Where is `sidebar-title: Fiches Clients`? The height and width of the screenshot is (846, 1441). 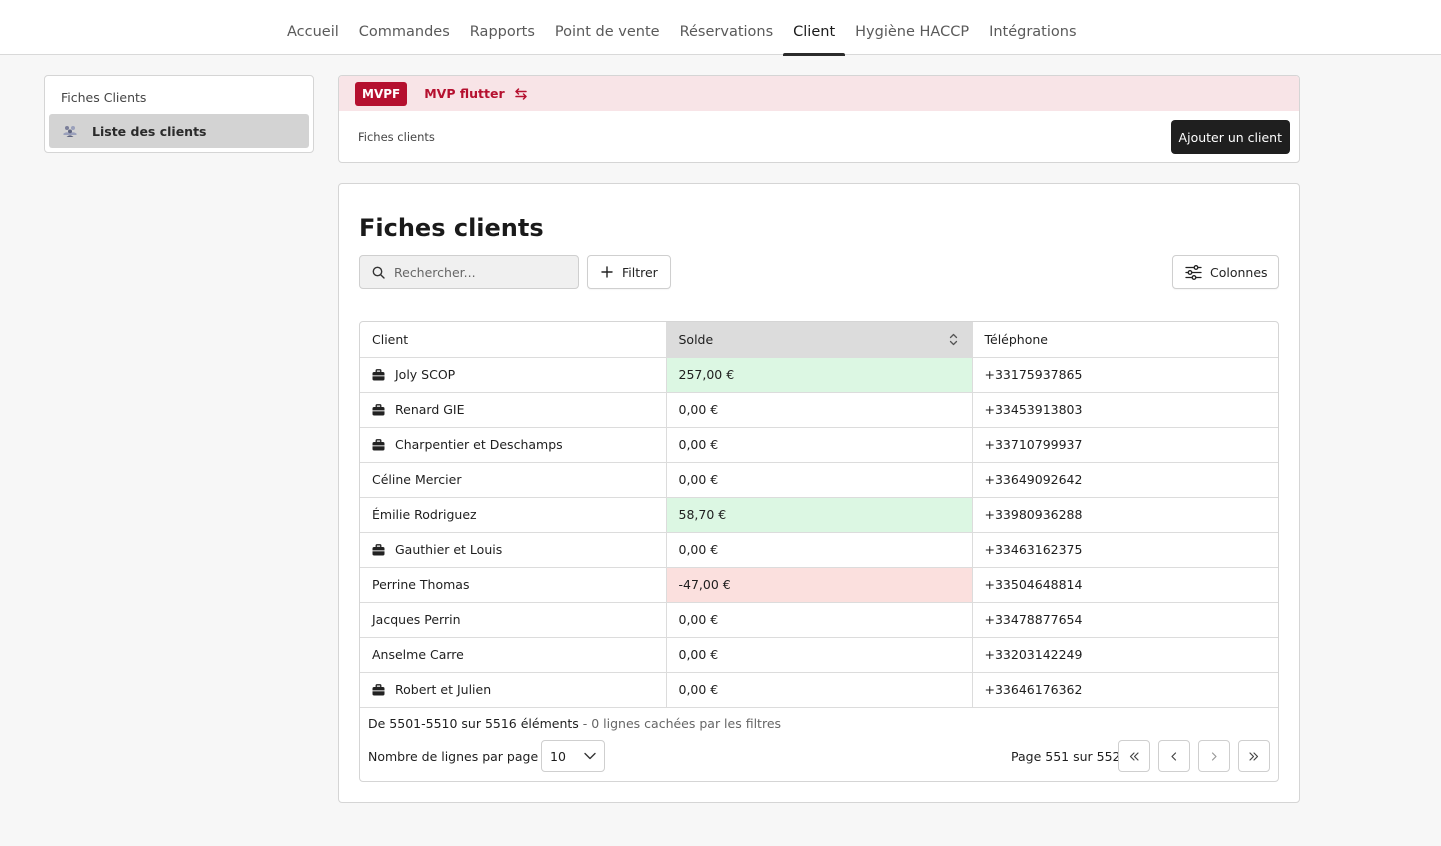 sidebar-title: Fiches Clients is located at coordinates (104, 97).